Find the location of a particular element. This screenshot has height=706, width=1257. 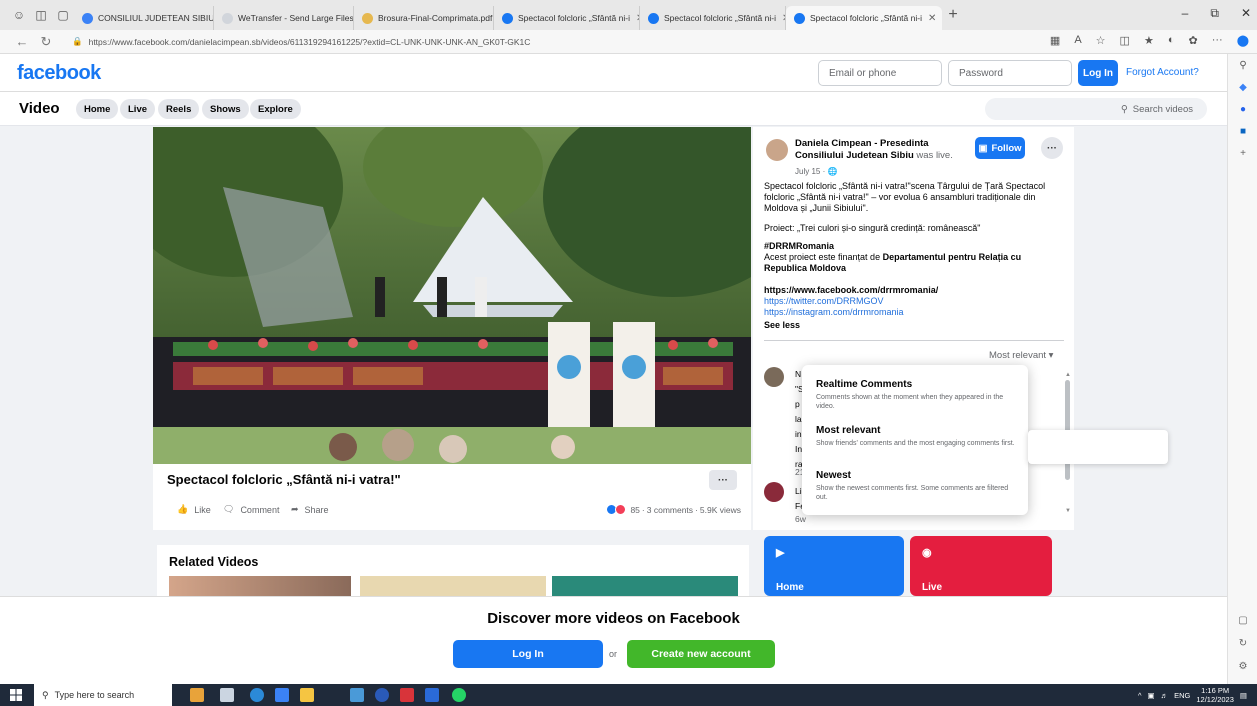

browser-tab: Brosura-Final-Comprimata.pdf -✕ is located at coordinates (424, 18).